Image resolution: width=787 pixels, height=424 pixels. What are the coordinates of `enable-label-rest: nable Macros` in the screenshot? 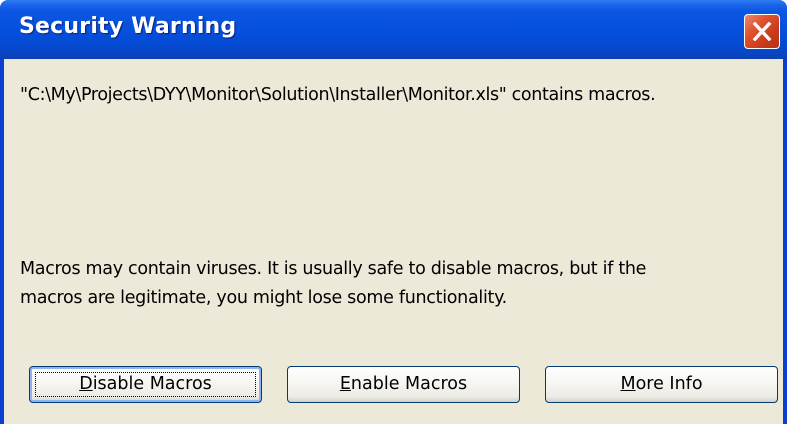 It's located at (409, 384).